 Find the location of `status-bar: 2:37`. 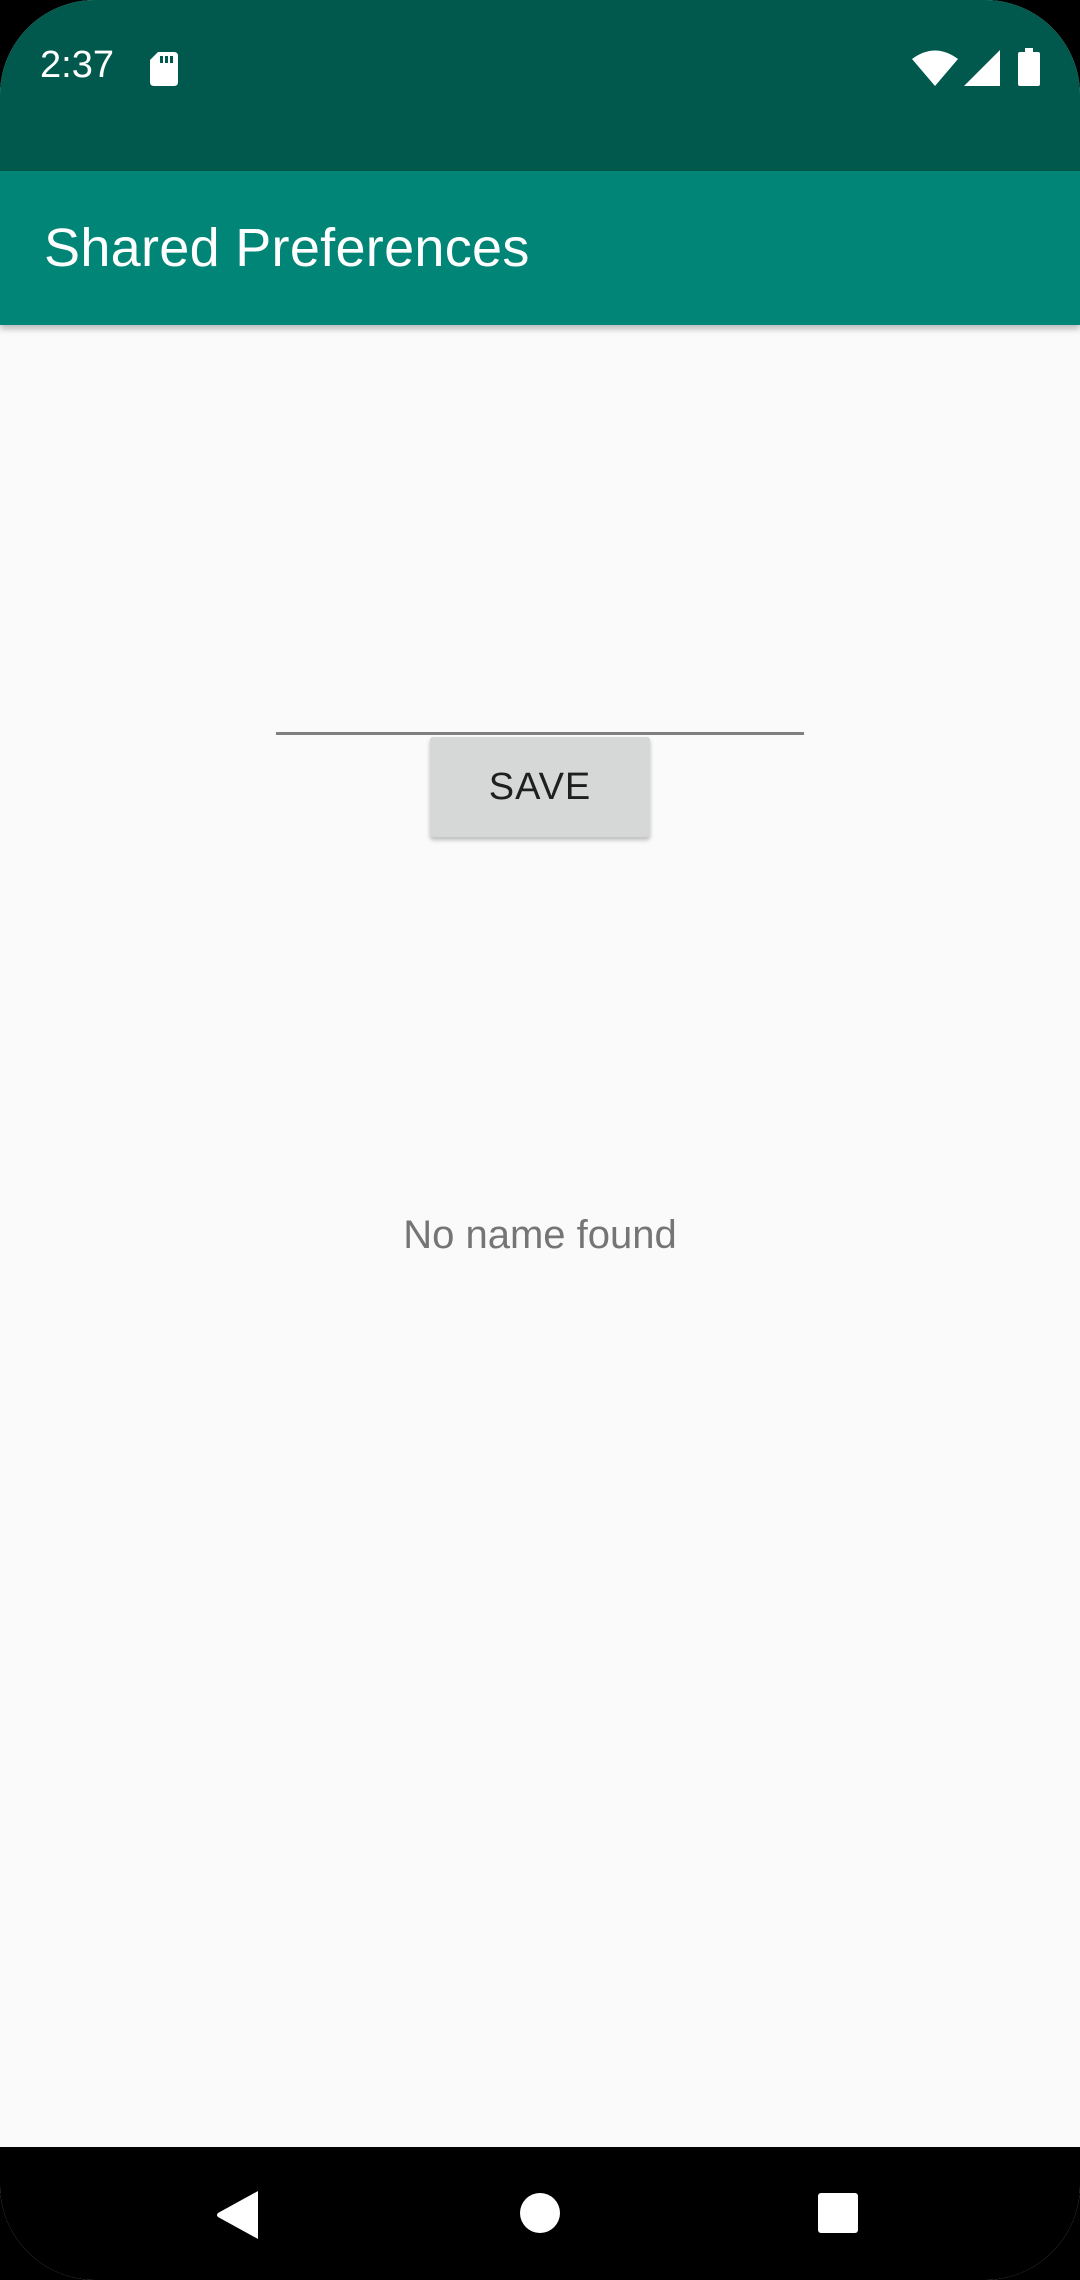

status-bar: 2:37 is located at coordinates (540, 85).